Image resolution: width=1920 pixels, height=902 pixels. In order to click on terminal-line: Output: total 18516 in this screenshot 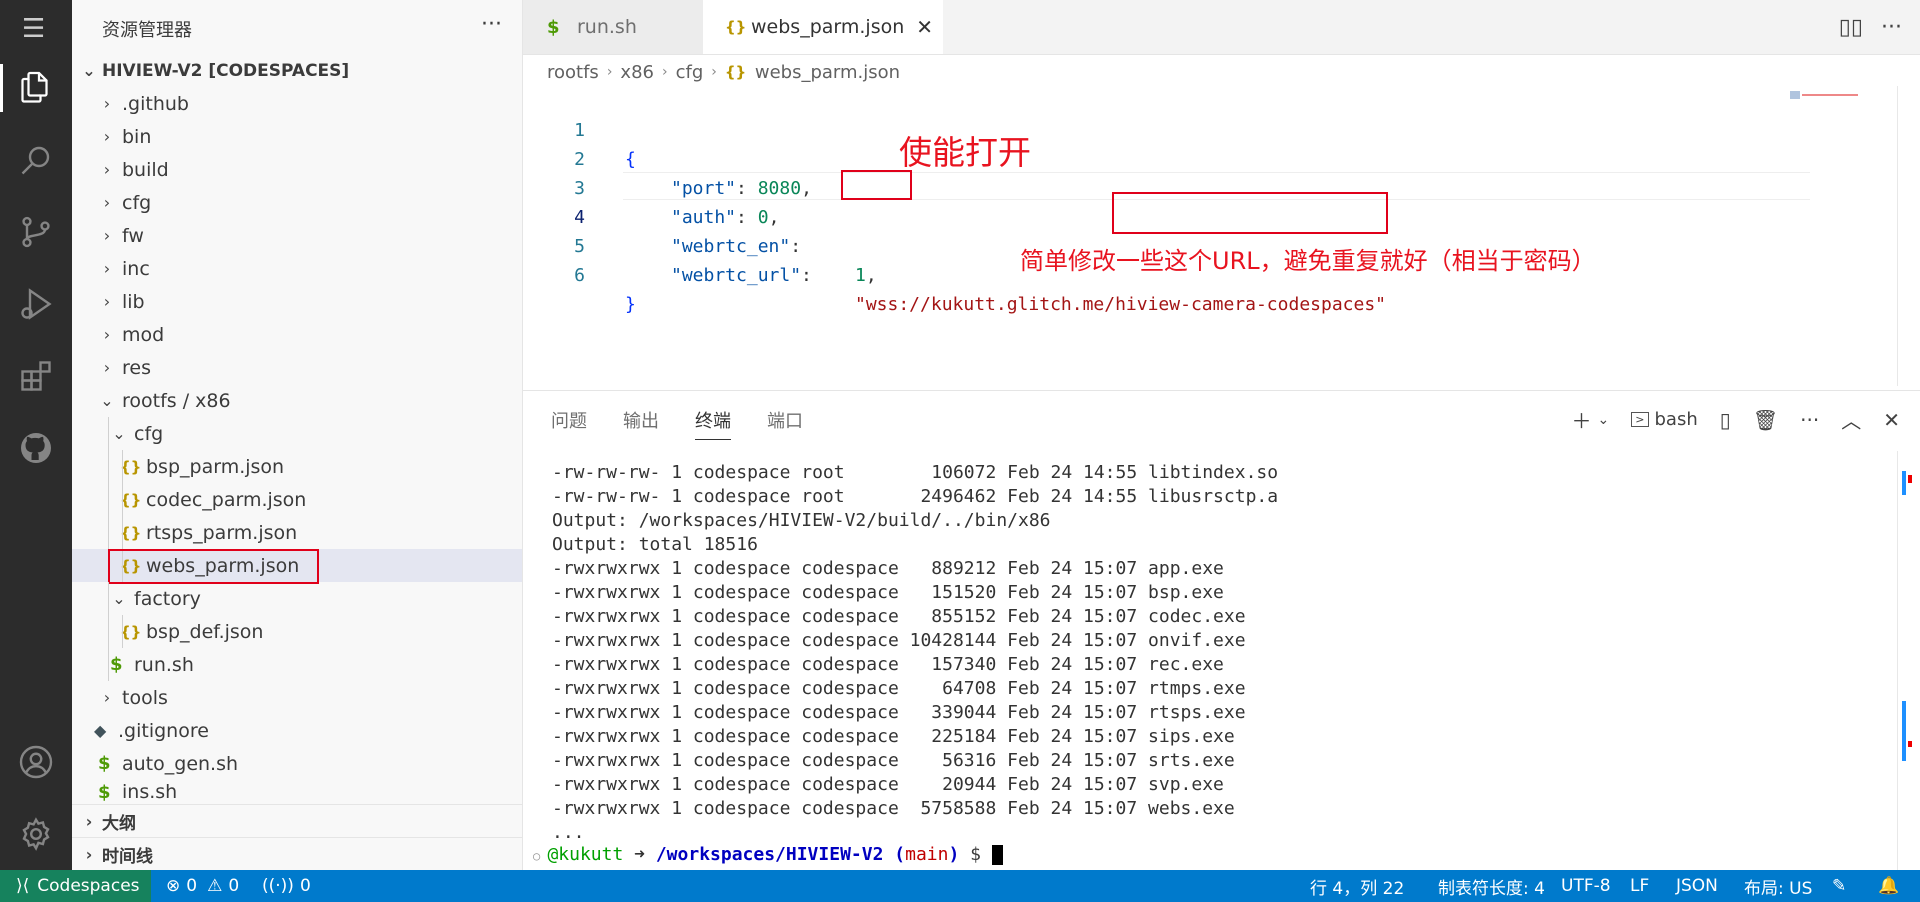, I will do `click(655, 544)`.